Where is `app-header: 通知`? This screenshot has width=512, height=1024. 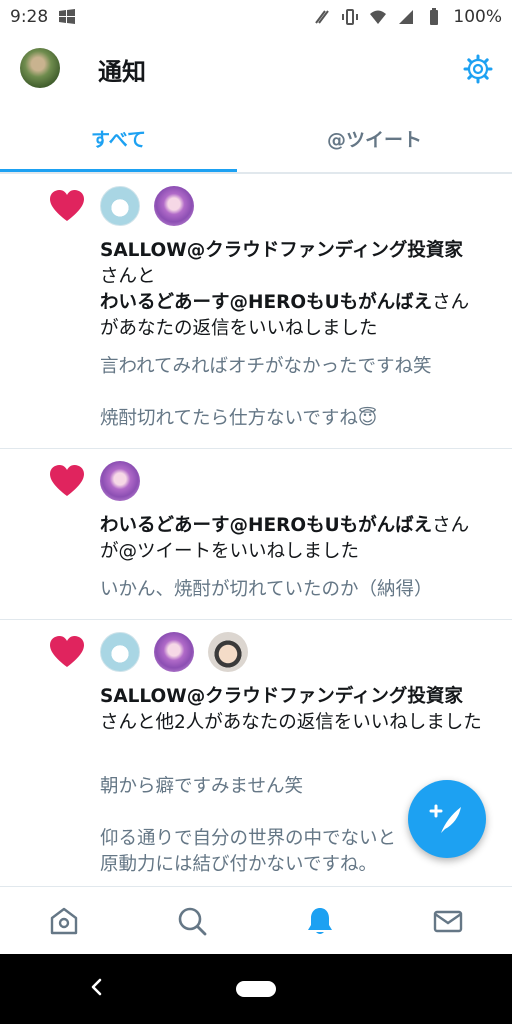
app-header: 通知 is located at coordinates (256, 70).